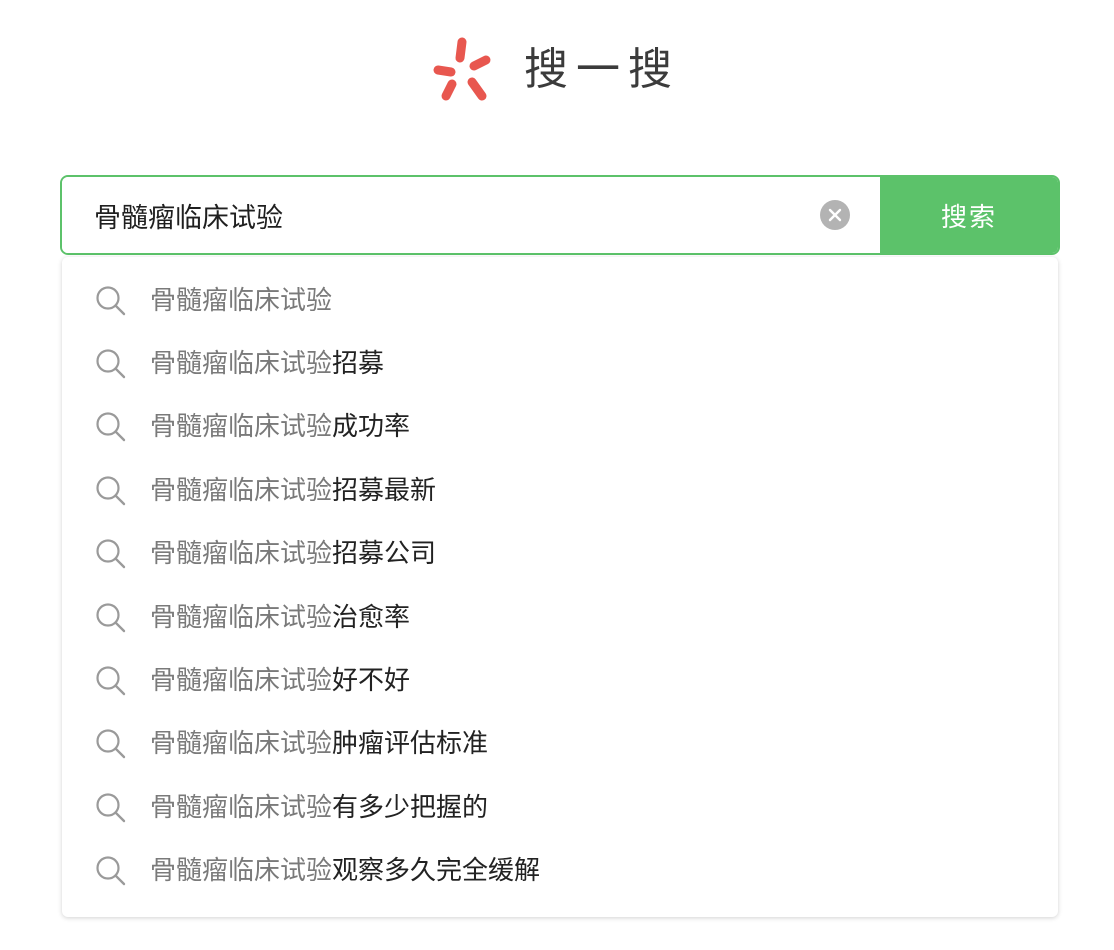 This screenshot has width=1114, height=950. I want to click on suggestion-suffix: 成功率, so click(371, 427).